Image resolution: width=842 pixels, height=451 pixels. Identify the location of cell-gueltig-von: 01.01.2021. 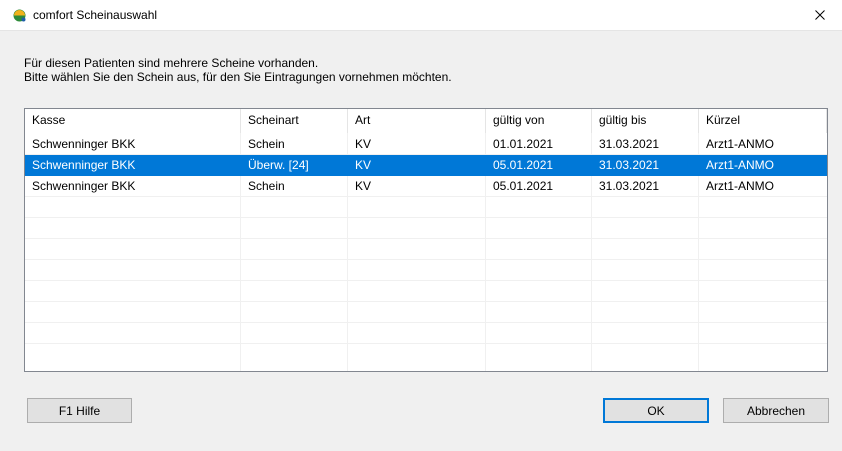
(523, 144).